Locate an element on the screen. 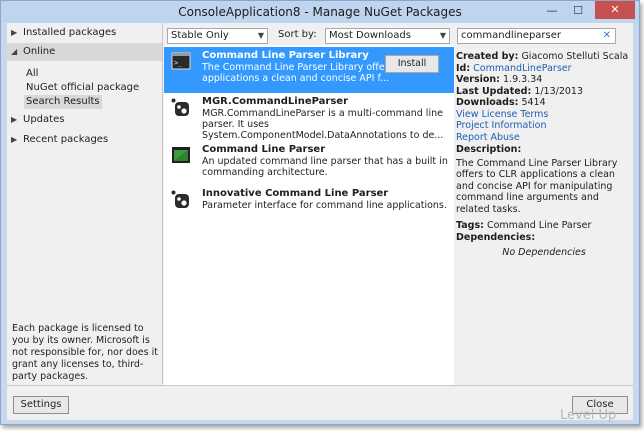  settings-button: Settings is located at coordinates (41, 405).